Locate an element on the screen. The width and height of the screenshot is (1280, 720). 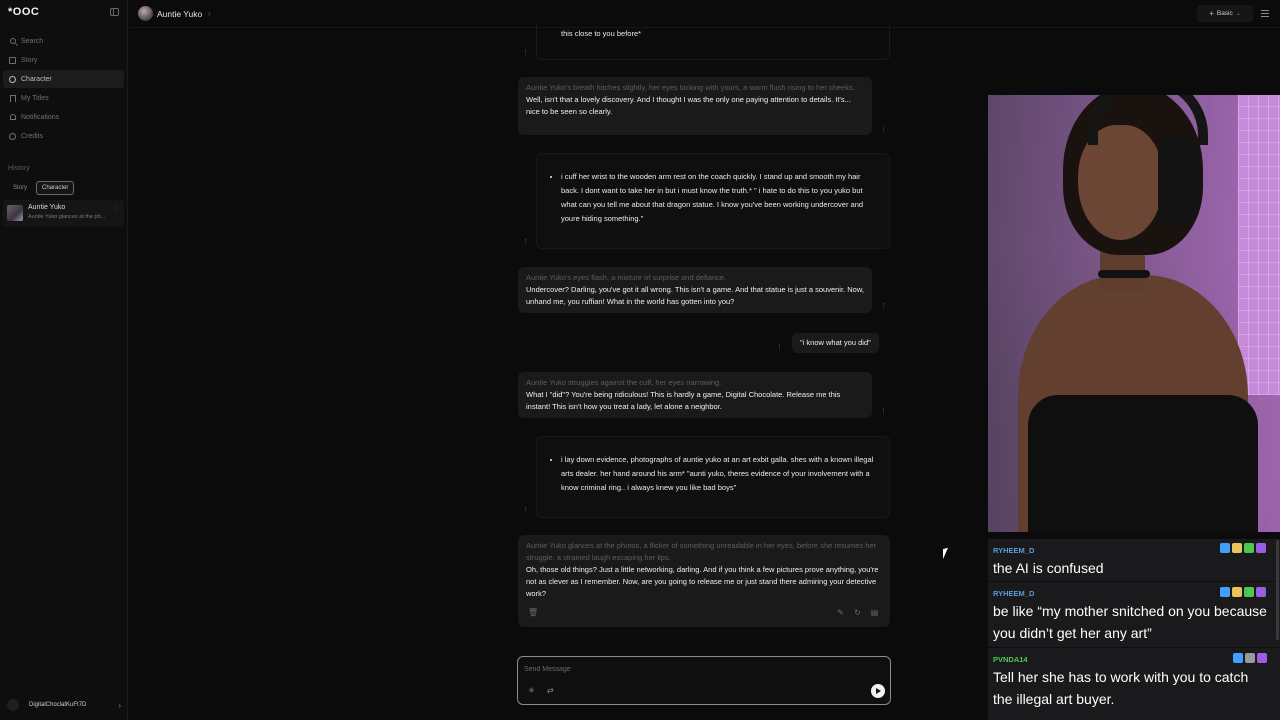
edit-icon: ✎ is located at coordinates (840, 612).